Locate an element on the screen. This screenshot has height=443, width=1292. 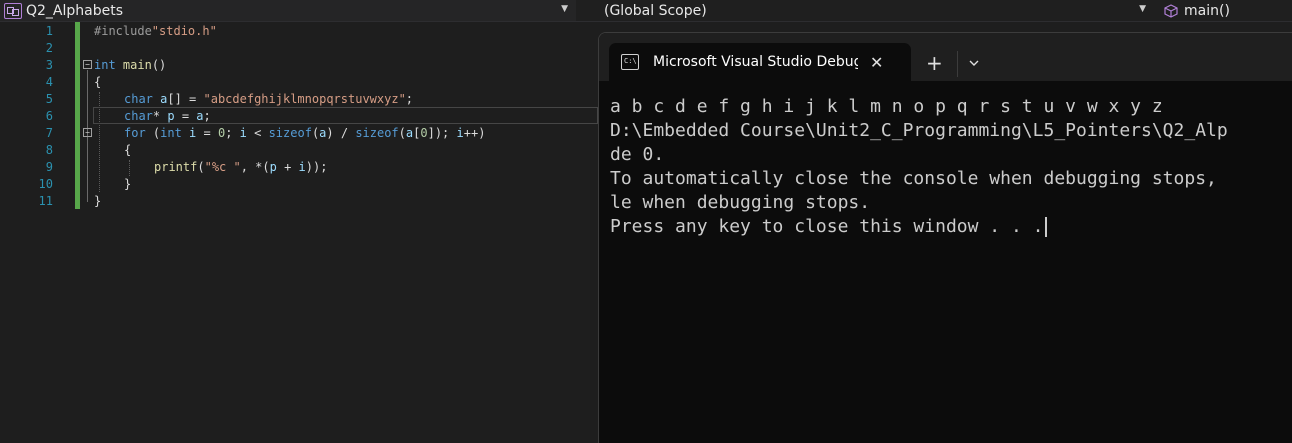
method-cube-icon is located at coordinates (1171, 10).